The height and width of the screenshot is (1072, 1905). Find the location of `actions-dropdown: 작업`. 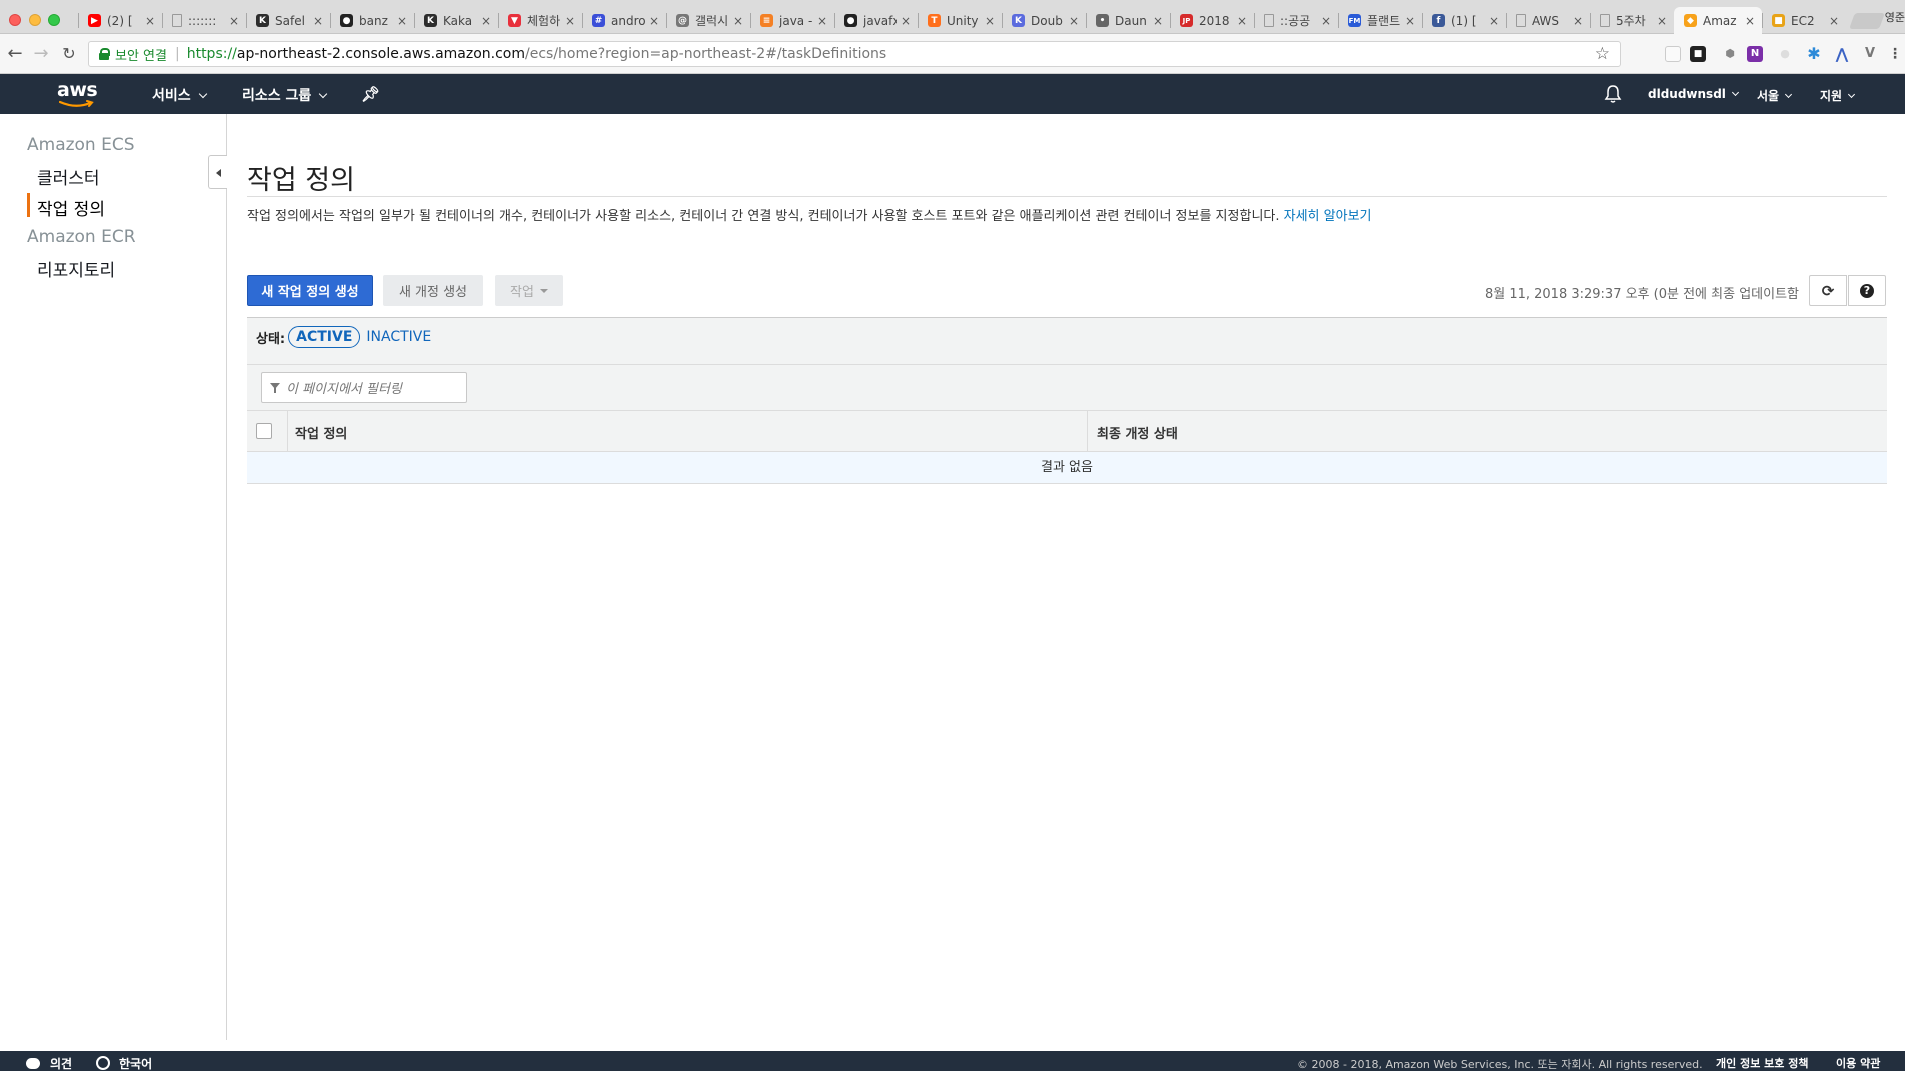

actions-dropdown: 작업 is located at coordinates (529, 290).